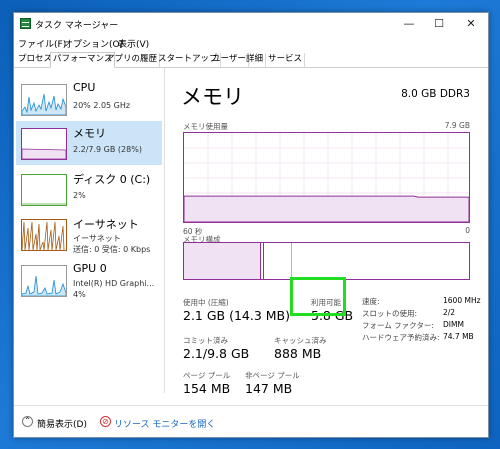 The width and height of the screenshot is (500, 449). What do you see at coordinates (89, 143) in the screenshot?
I see `sidebar-item-memory: メモリ 2.2/7.9 GB (28%)` at bounding box center [89, 143].